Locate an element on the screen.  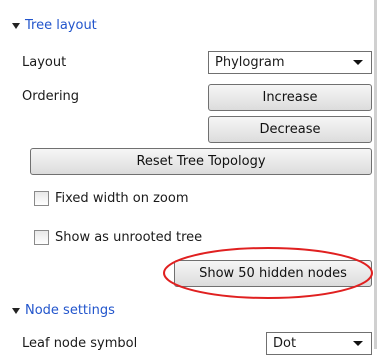
decrease-button: Decrease is located at coordinates (290, 129).